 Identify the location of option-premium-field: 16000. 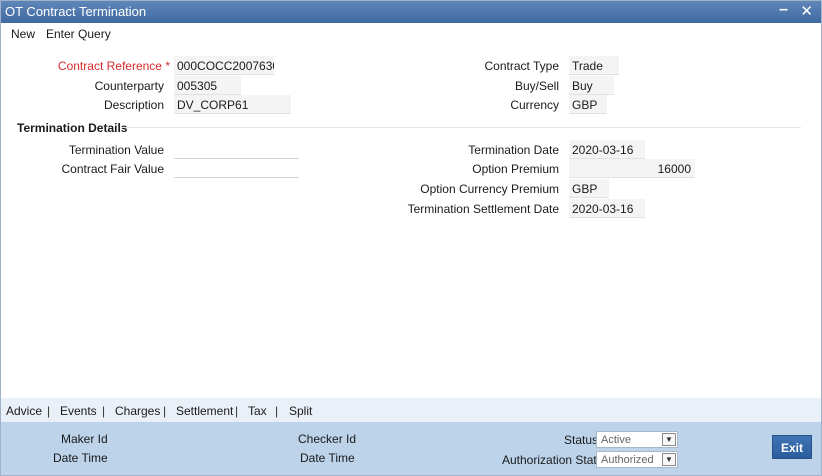
(632, 168).